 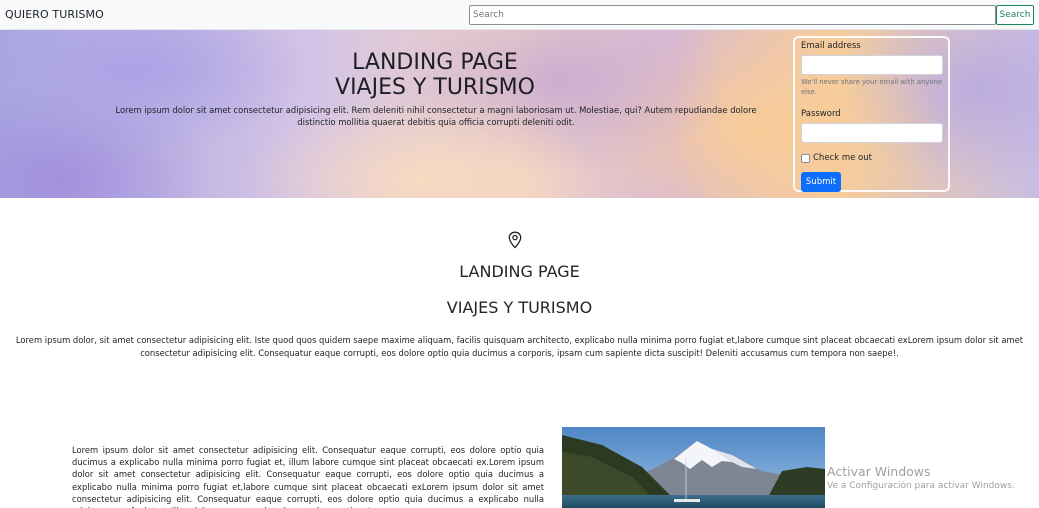 What do you see at coordinates (435, 87) in the screenshot?
I see `hero-subtitle: VIAJES Y TURISMO` at bounding box center [435, 87].